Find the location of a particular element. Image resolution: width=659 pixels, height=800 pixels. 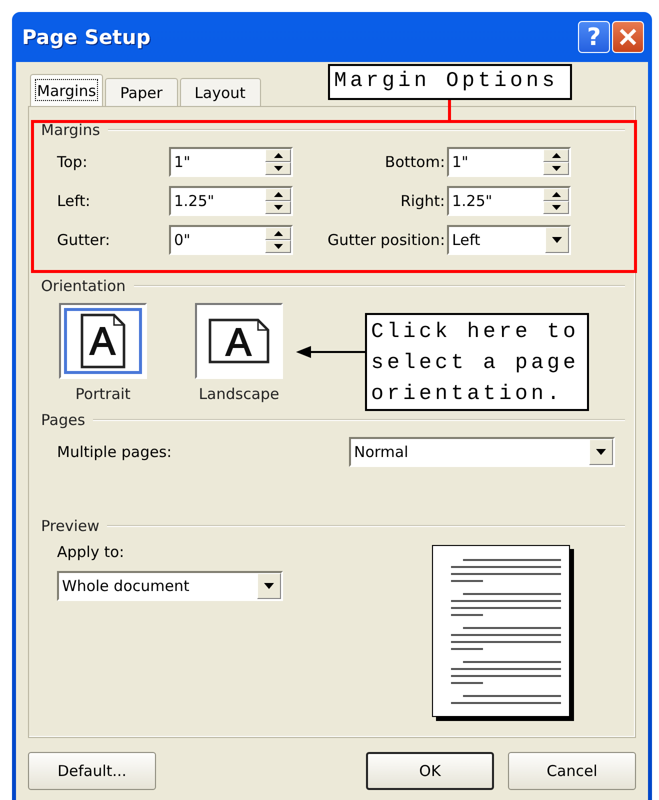

dialog-button: OK is located at coordinates (430, 771).